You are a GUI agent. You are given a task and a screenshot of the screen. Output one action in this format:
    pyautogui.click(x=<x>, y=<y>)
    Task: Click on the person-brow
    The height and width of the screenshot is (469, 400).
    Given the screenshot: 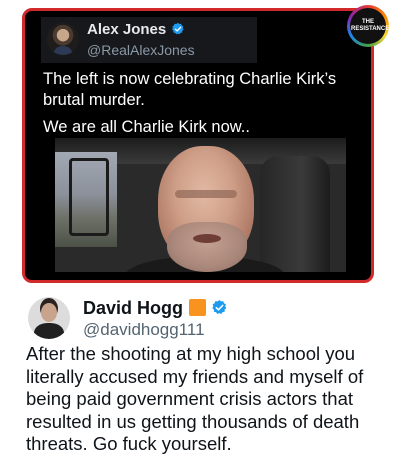 What is the action you would take?
    pyautogui.click(x=206, y=194)
    